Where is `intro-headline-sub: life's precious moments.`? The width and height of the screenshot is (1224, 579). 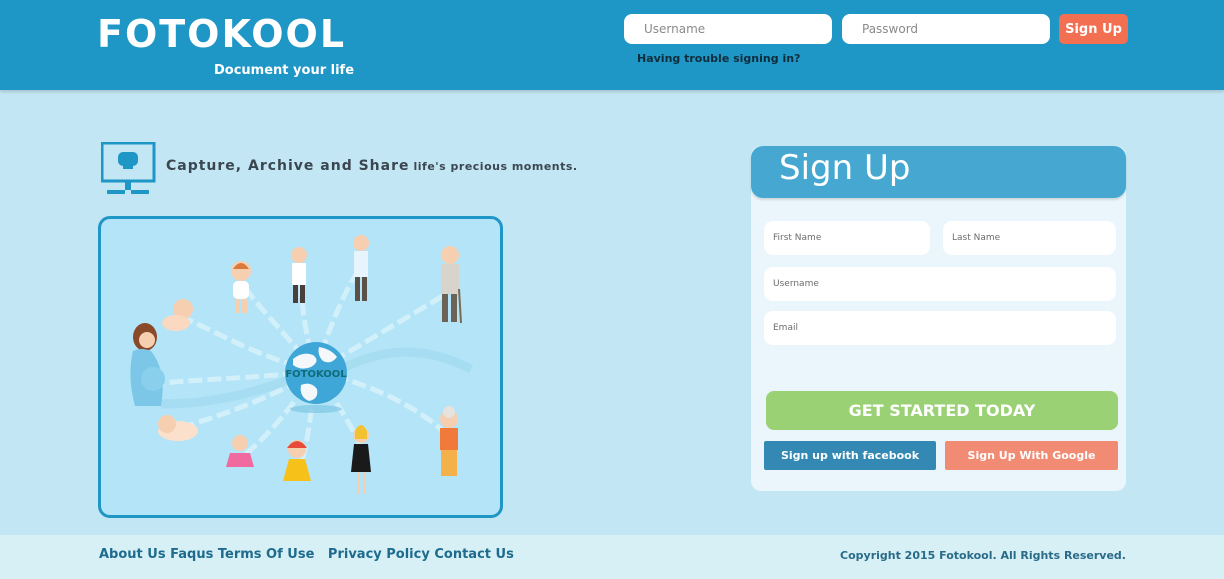
intro-headline-sub: life's precious moments. is located at coordinates (495, 166).